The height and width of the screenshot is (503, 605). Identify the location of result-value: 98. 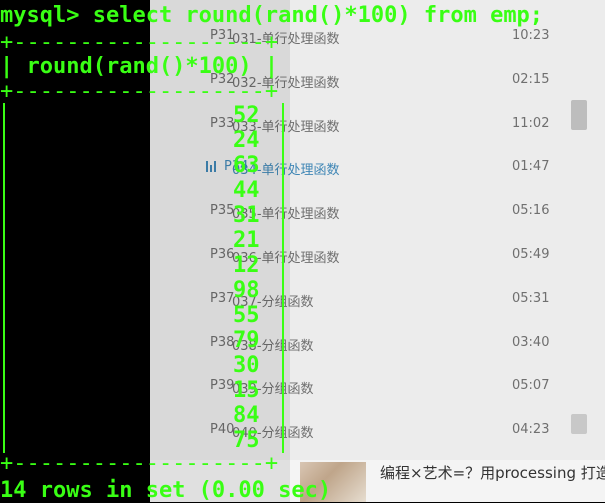
(246, 290).